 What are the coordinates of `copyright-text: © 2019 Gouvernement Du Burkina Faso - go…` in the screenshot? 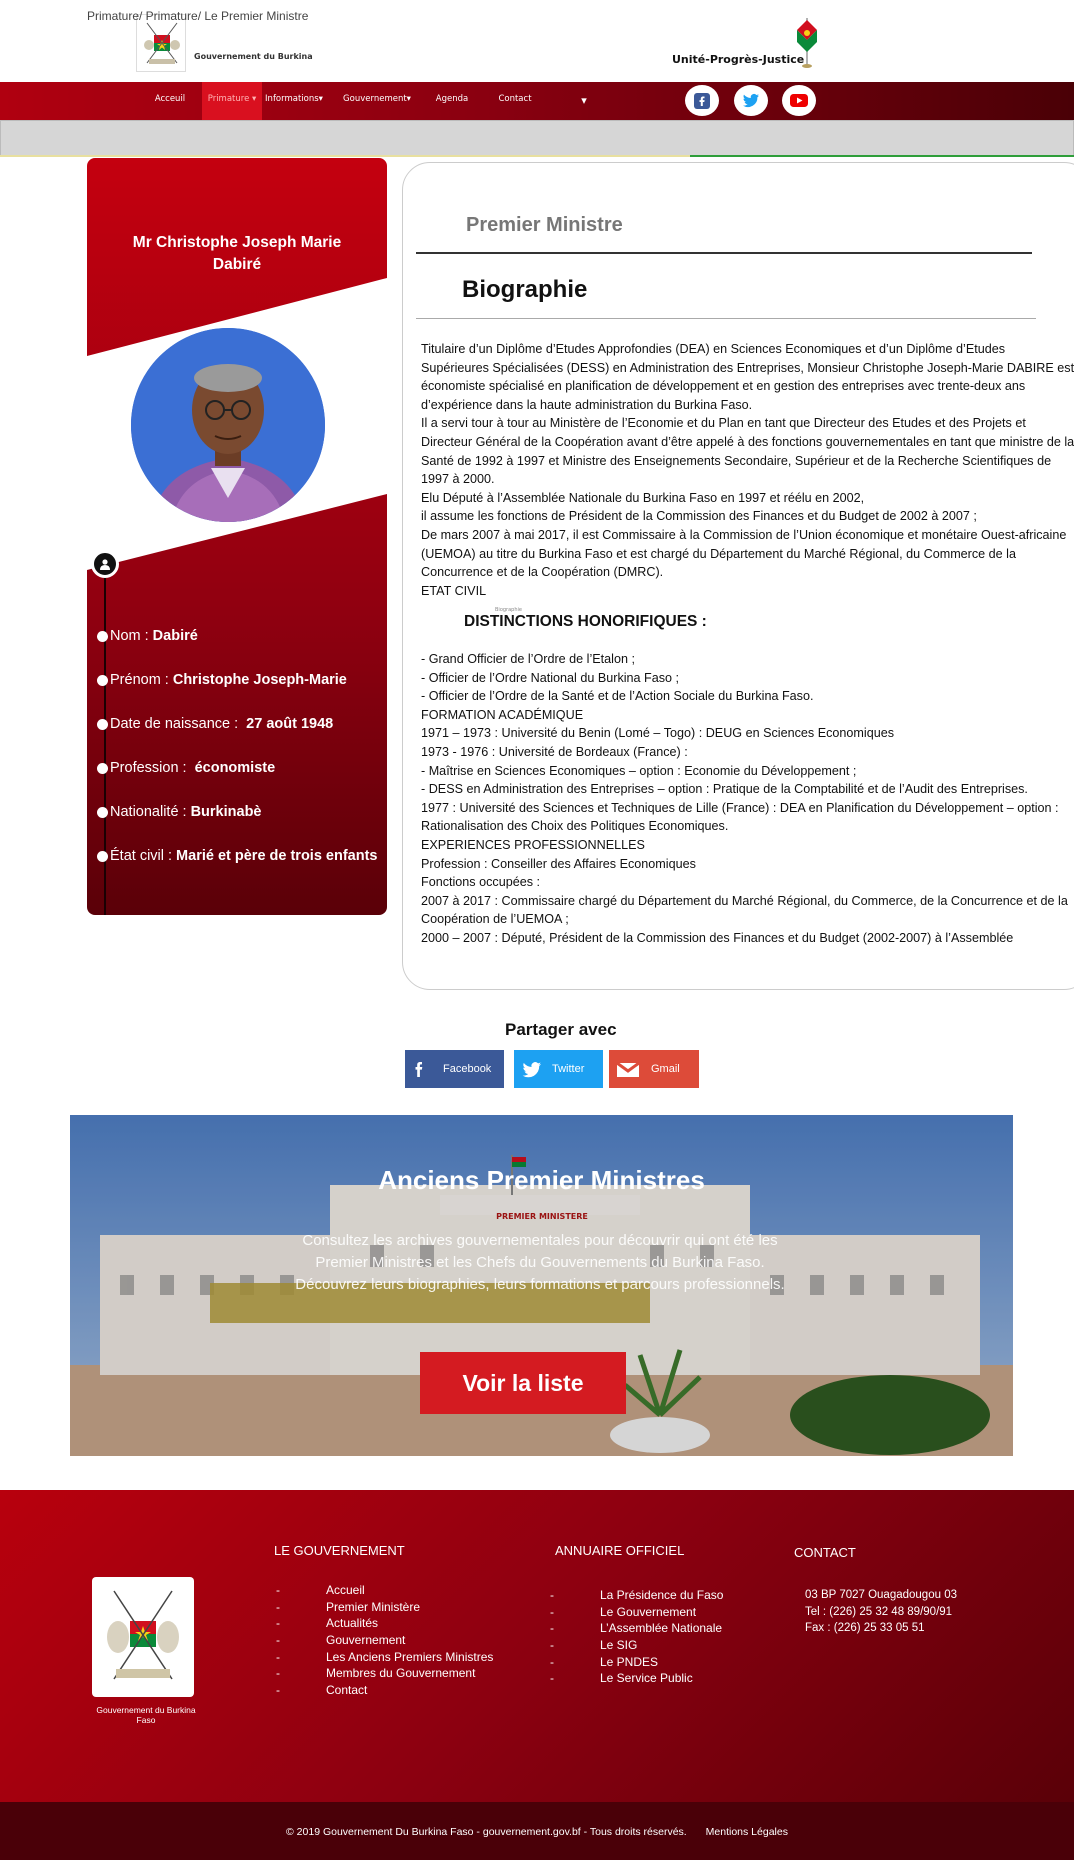 It's located at (486, 1832).